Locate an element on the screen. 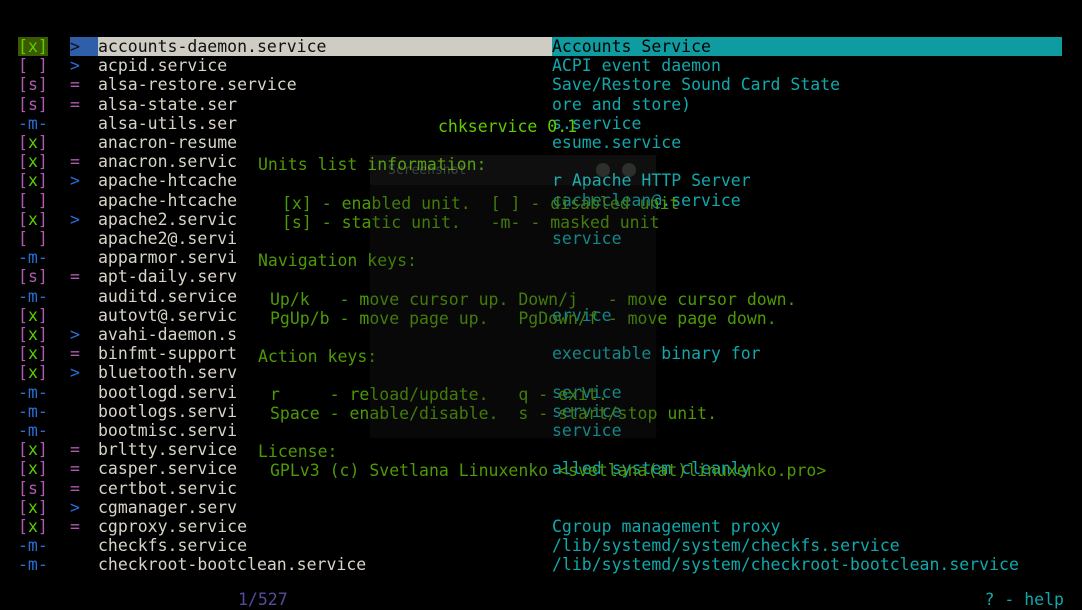 This screenshot has width=1082, height=610. help-version: chkservice 0.1 is located at coordinates (508, 126).